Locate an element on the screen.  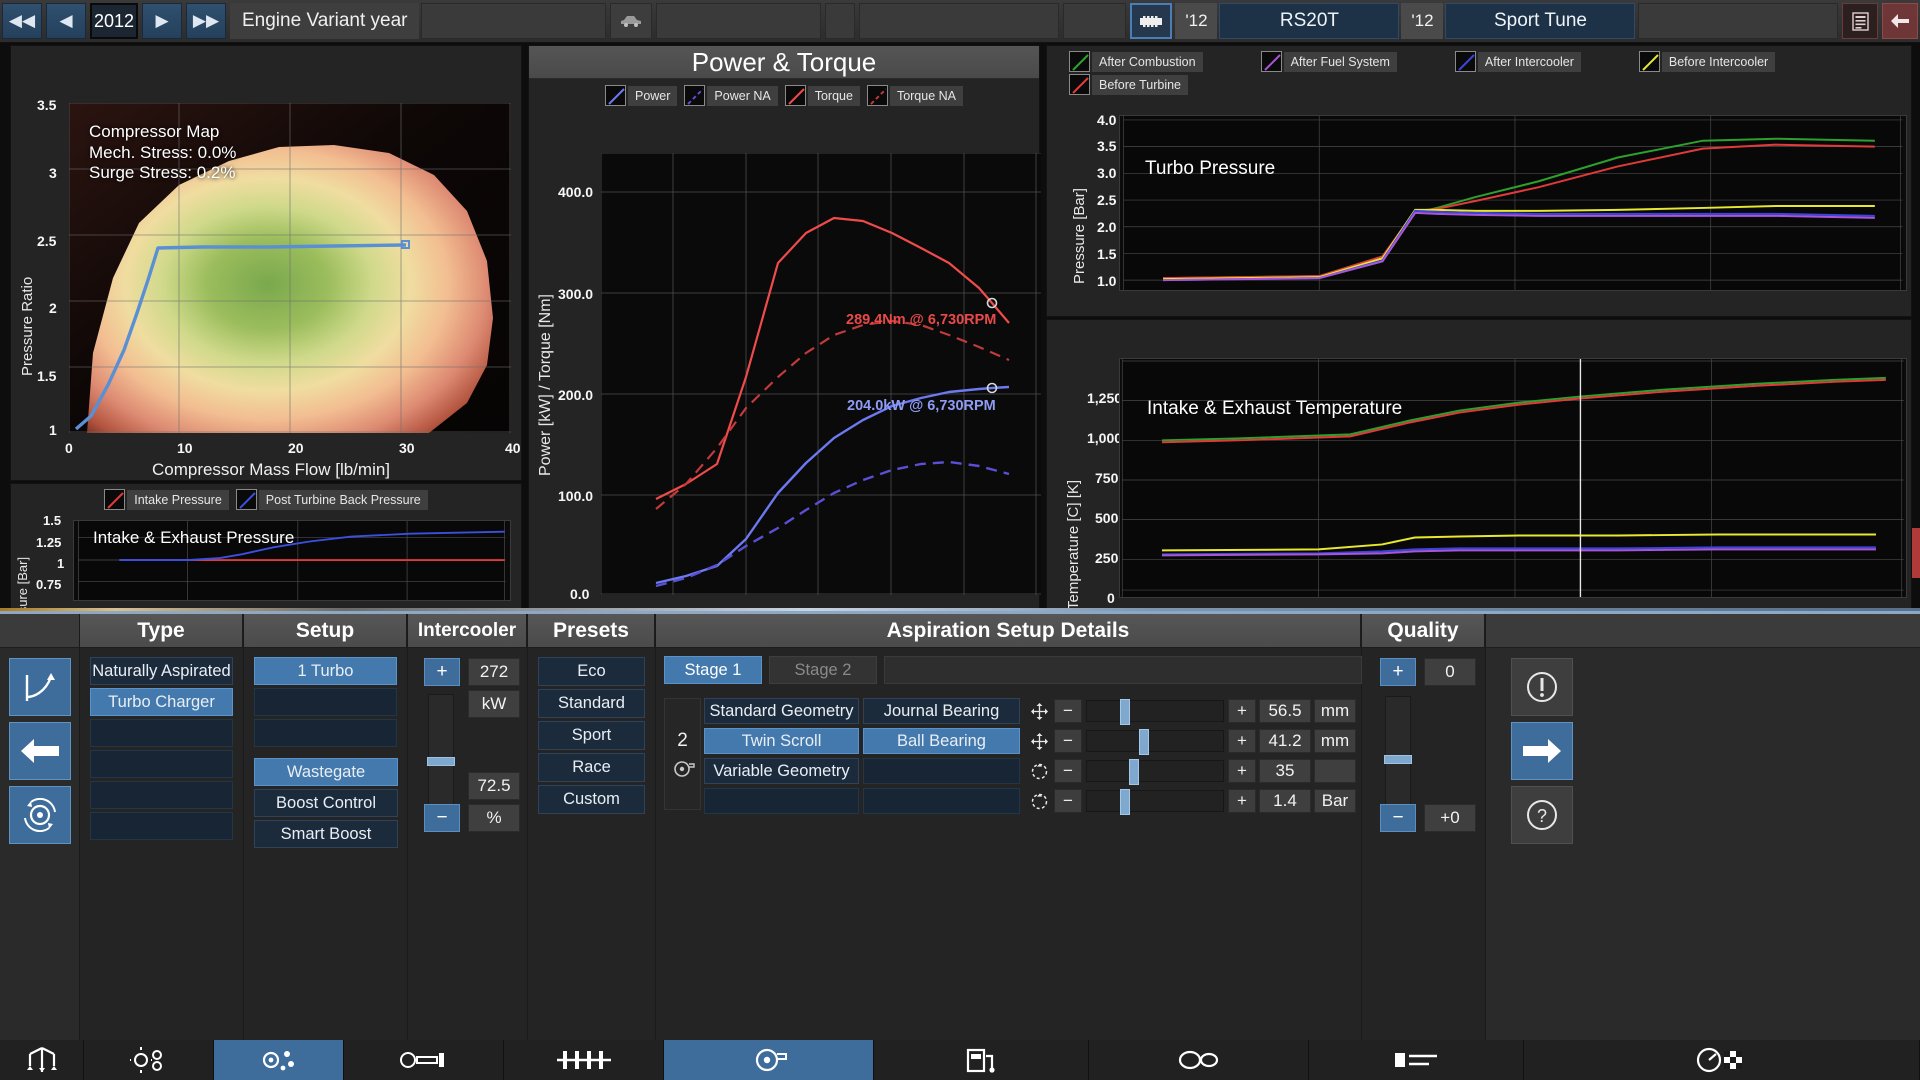
preset-custom: Custom is located at coordinates (591, 799).